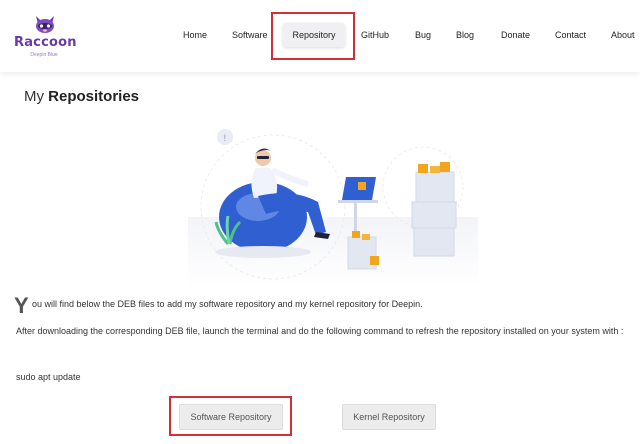 This screenshot has width=640, height=444. Describe the element at coordinates (21, 305) in the screenshot. I see `intro-dropcap: Y` at that location.